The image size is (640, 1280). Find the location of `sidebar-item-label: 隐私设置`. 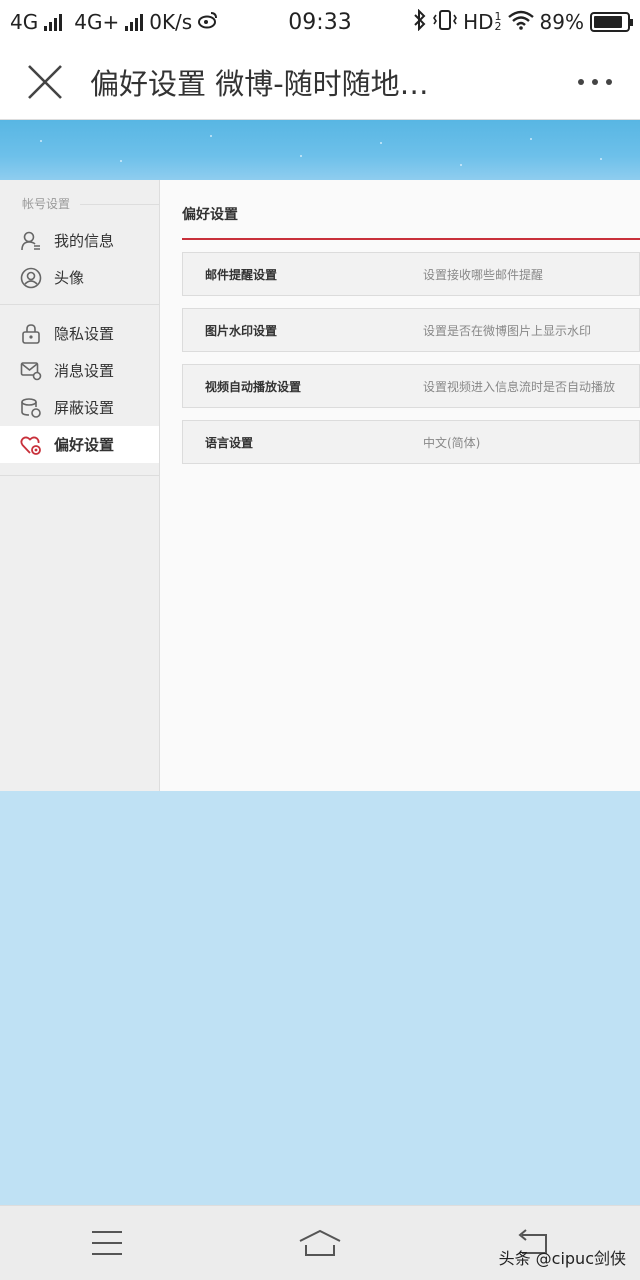

sidebar-item-label: 隐私设置 is located at coordinates (84, 334).